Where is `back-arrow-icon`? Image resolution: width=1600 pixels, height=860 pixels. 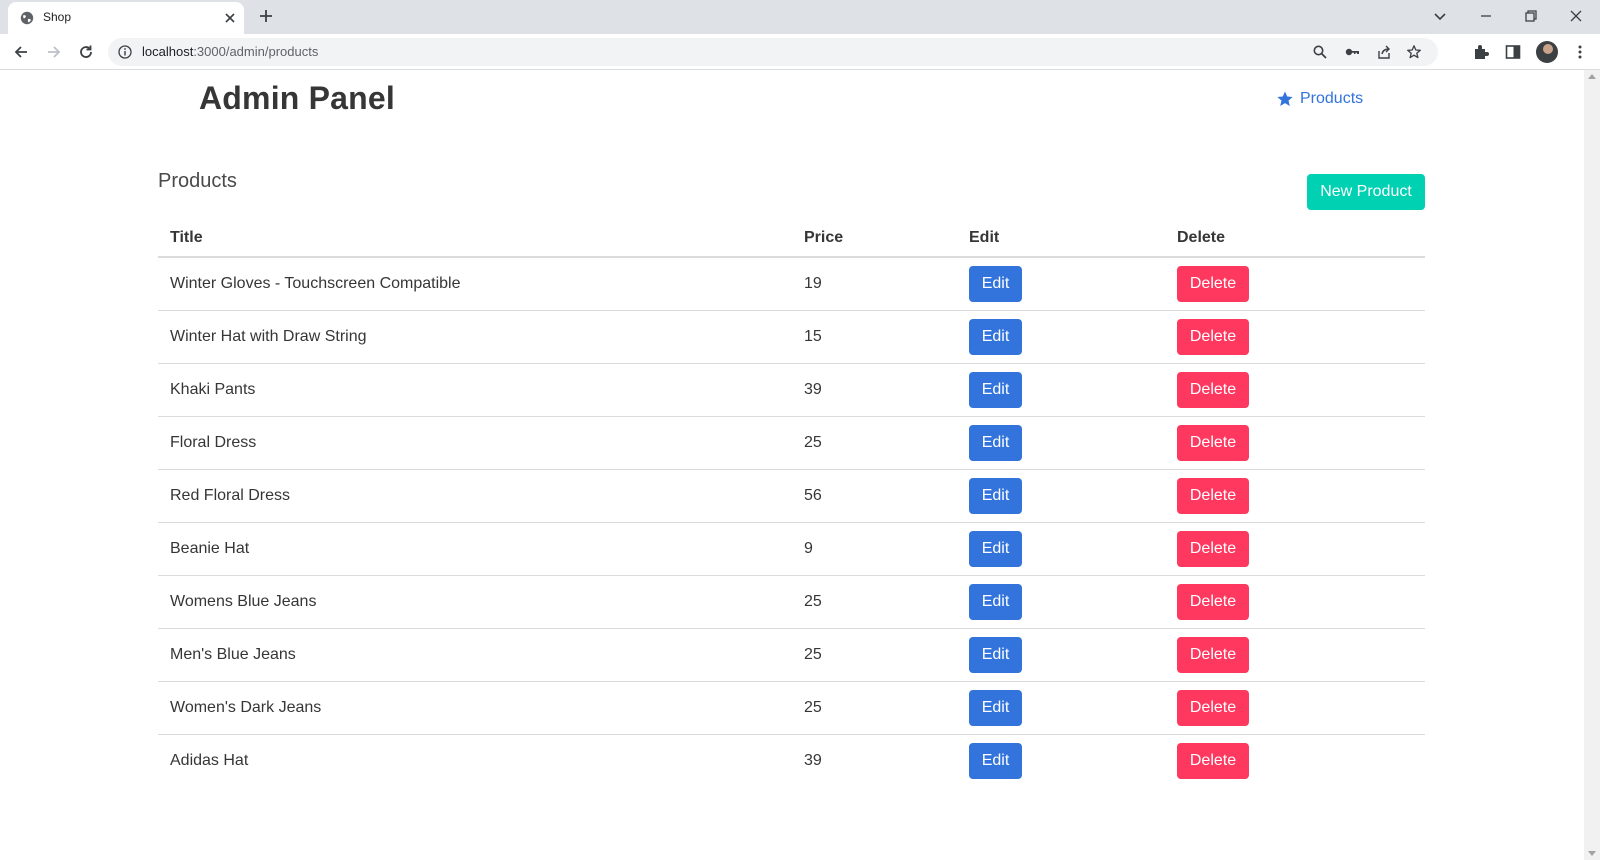
back-arrow-icon is located at coordinates (21, 52).